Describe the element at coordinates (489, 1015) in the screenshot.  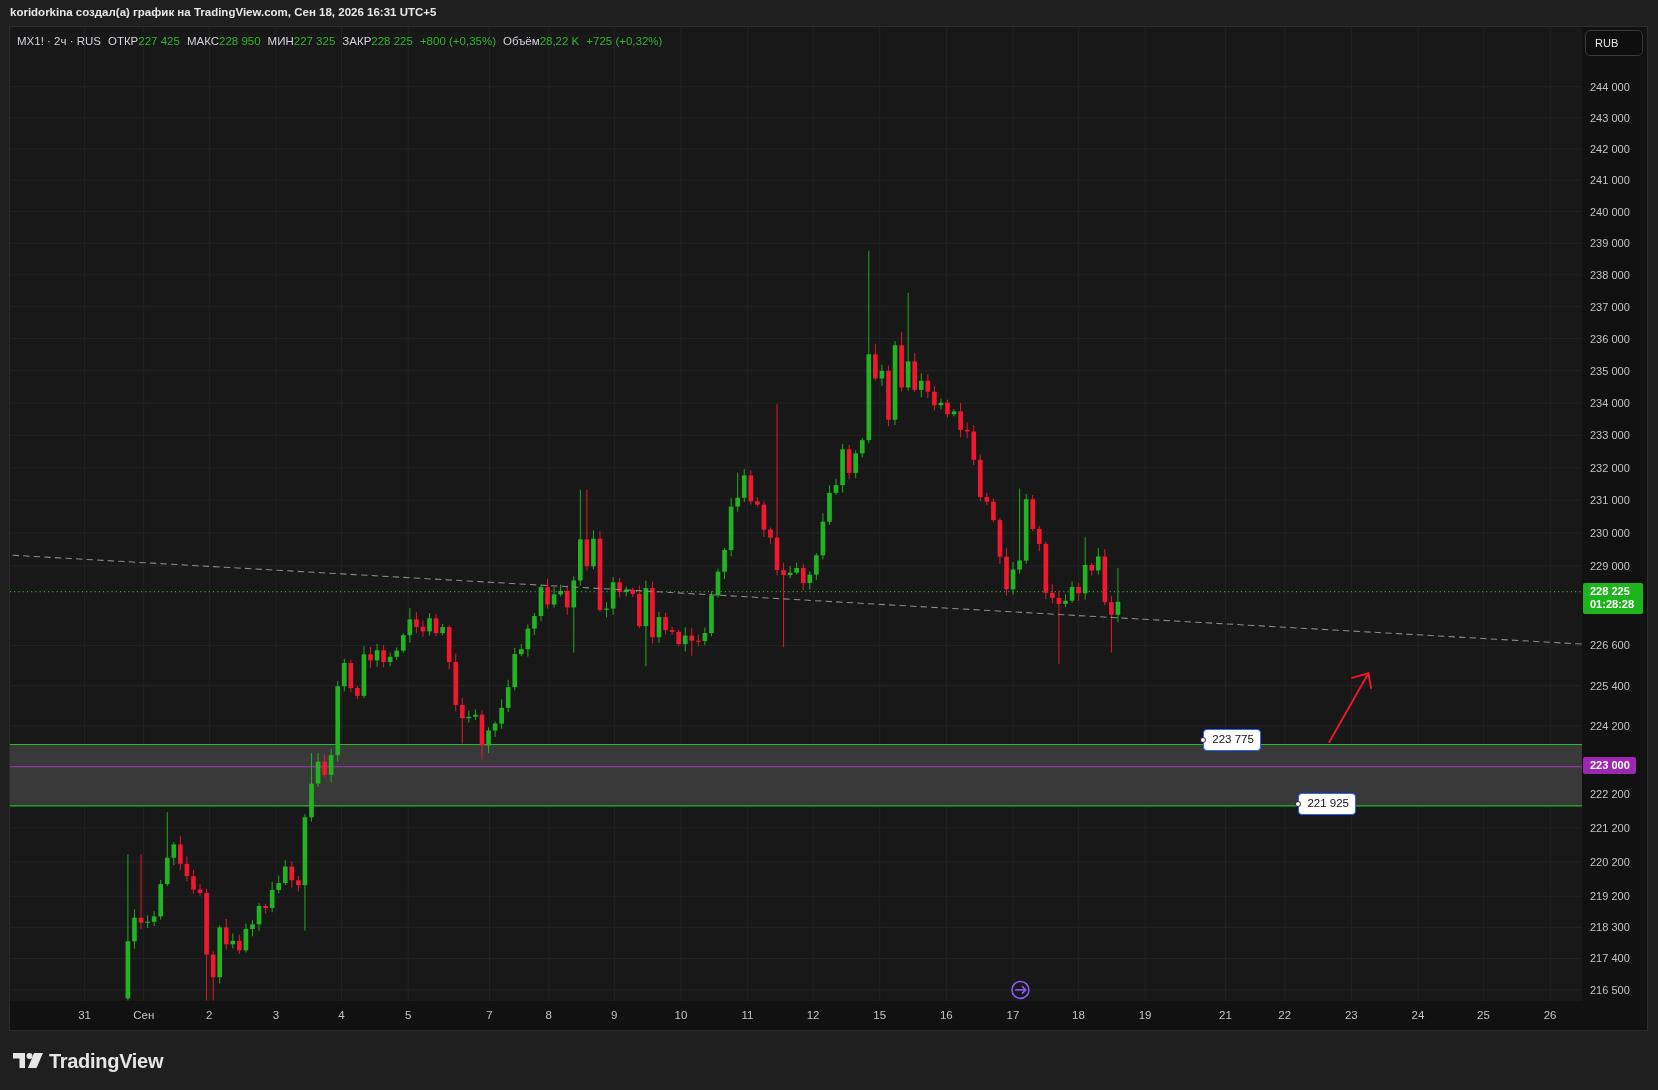
I see `time-axis-label: 7` at that location.